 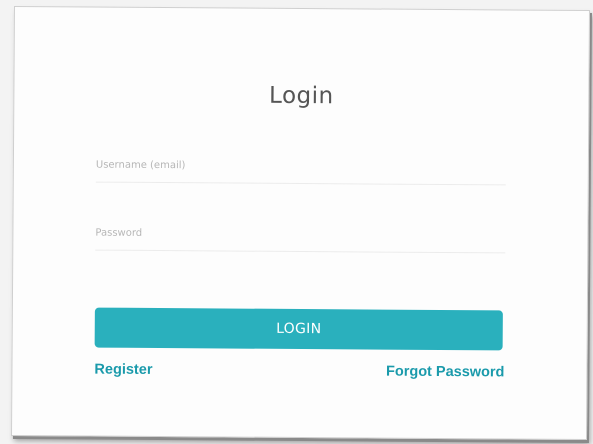 I want to click on forgot-password-link: Forgot Password, so click(x=445, y=372).